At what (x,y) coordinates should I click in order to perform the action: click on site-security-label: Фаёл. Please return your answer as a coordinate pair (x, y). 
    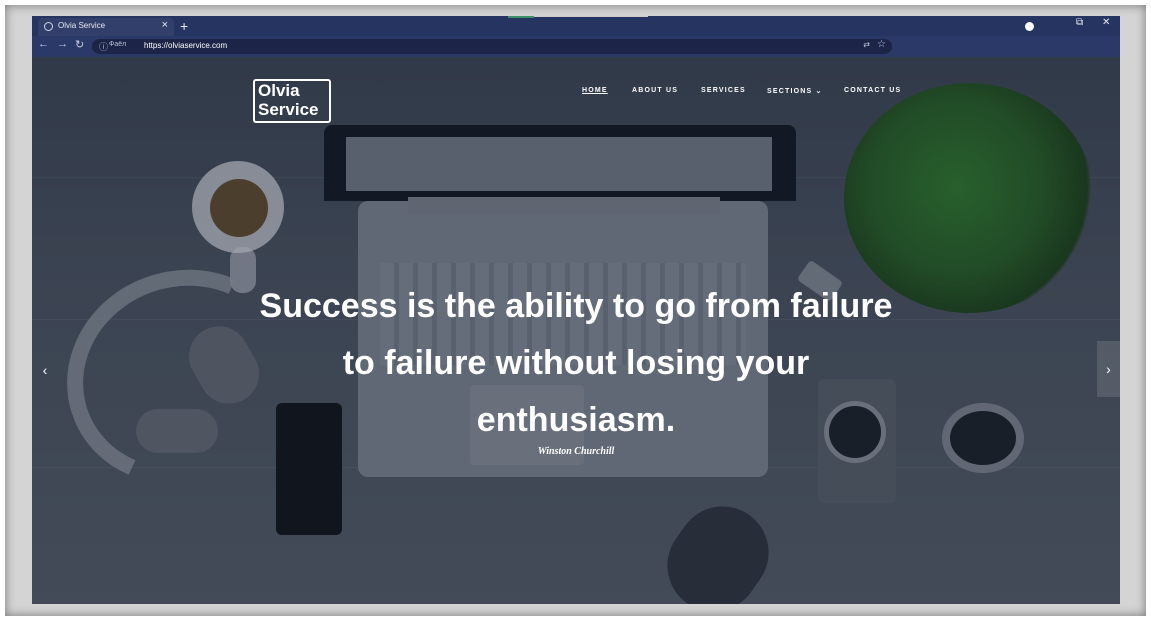
    Looking at the image, I should click on (118, 44).